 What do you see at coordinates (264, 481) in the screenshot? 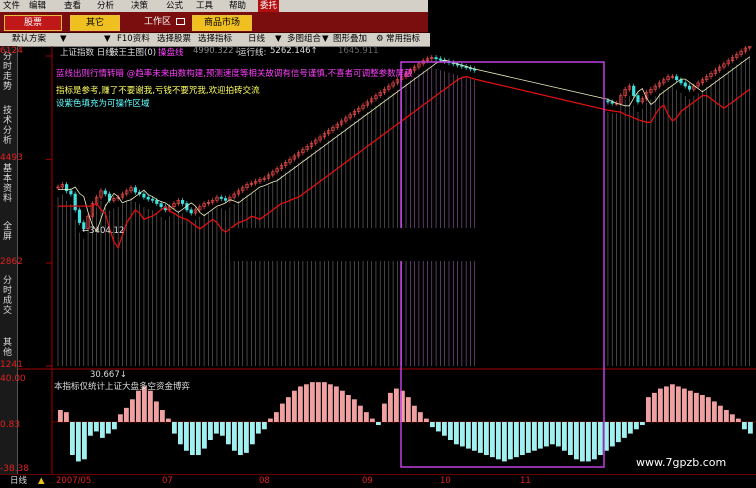
I see `x-axis-label: 08` at bounding box center [264, 481].